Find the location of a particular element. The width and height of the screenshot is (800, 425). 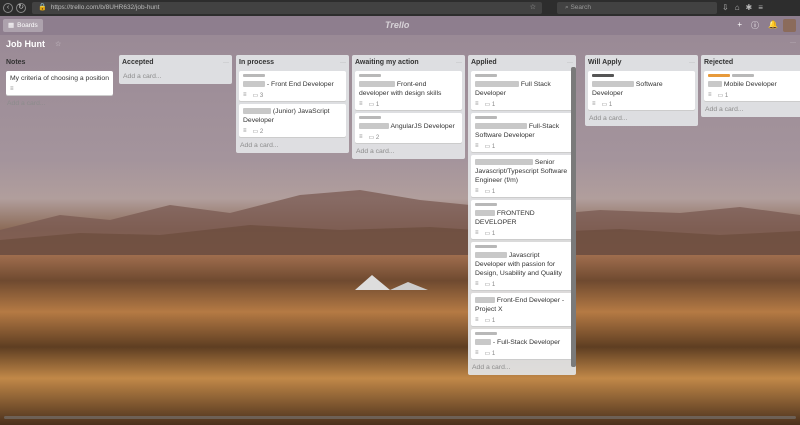

list-header: In process ··· is located at coordinates (292, 62).